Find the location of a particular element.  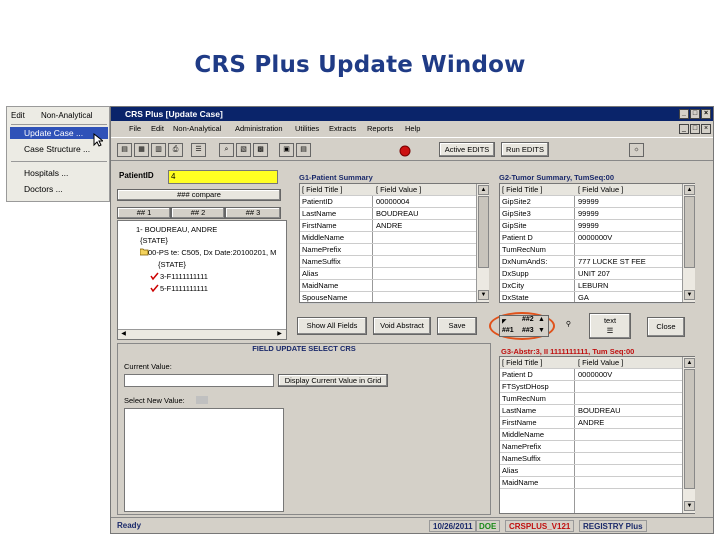

run-edits-button: Run EDITS is located at coordinates (525, 149).